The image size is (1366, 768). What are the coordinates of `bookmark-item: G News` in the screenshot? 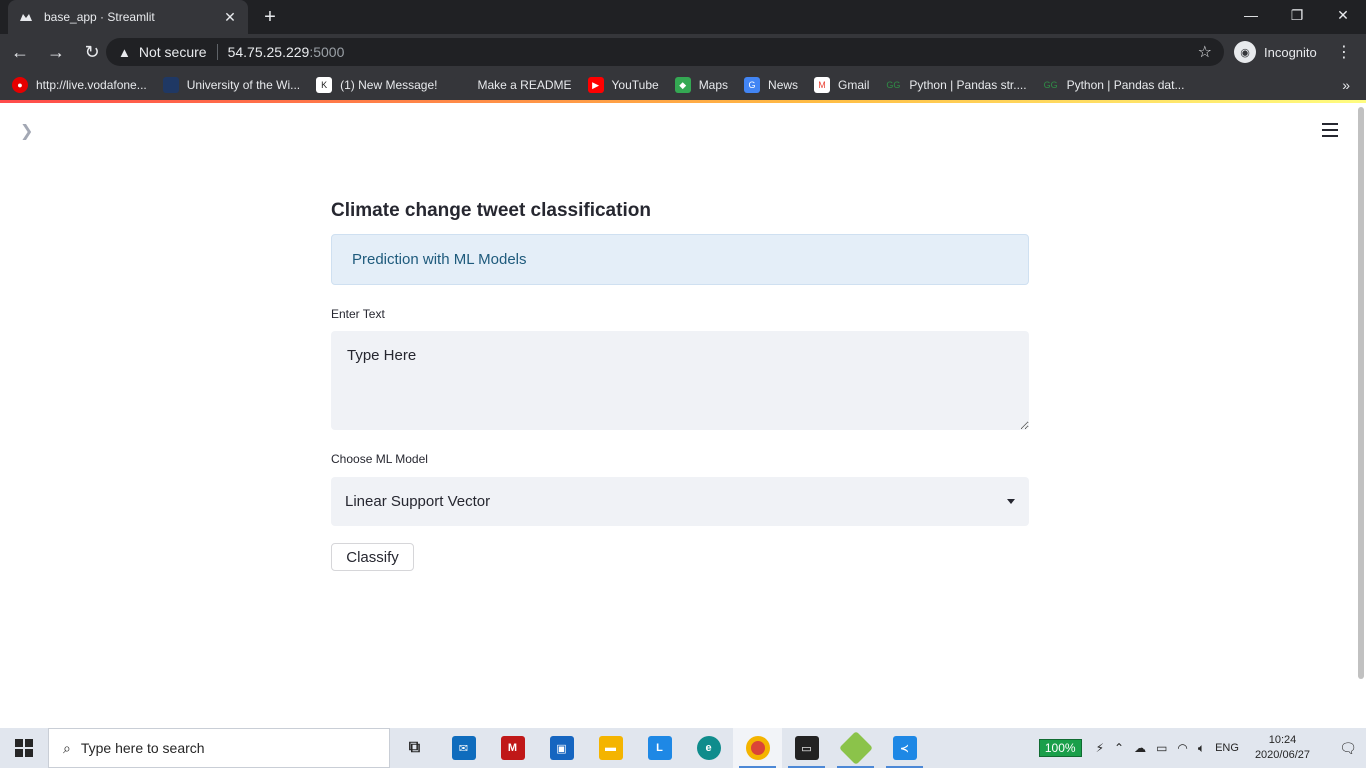 It's located at (771, 85).